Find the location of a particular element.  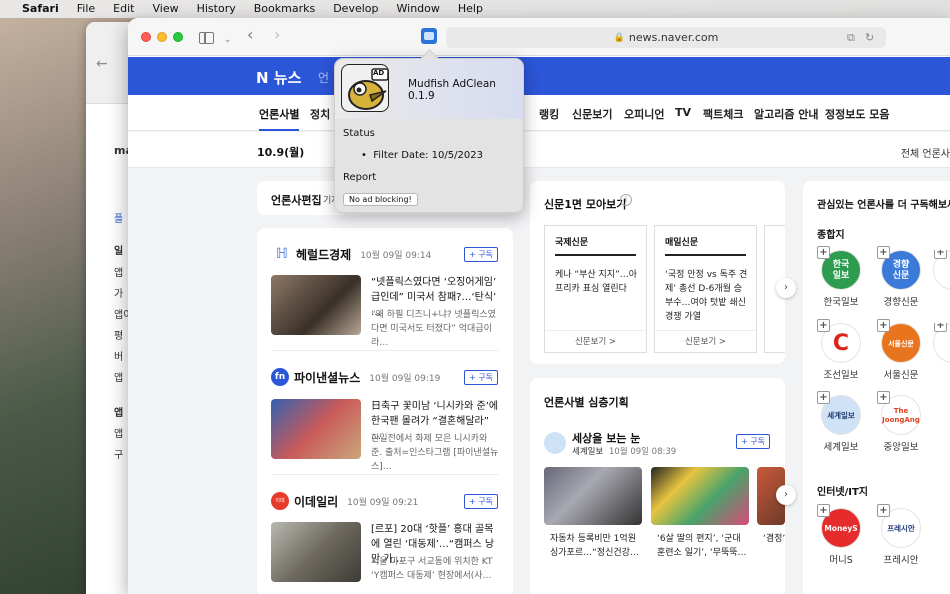

forward-button: › is located at coordinates (277, 35).